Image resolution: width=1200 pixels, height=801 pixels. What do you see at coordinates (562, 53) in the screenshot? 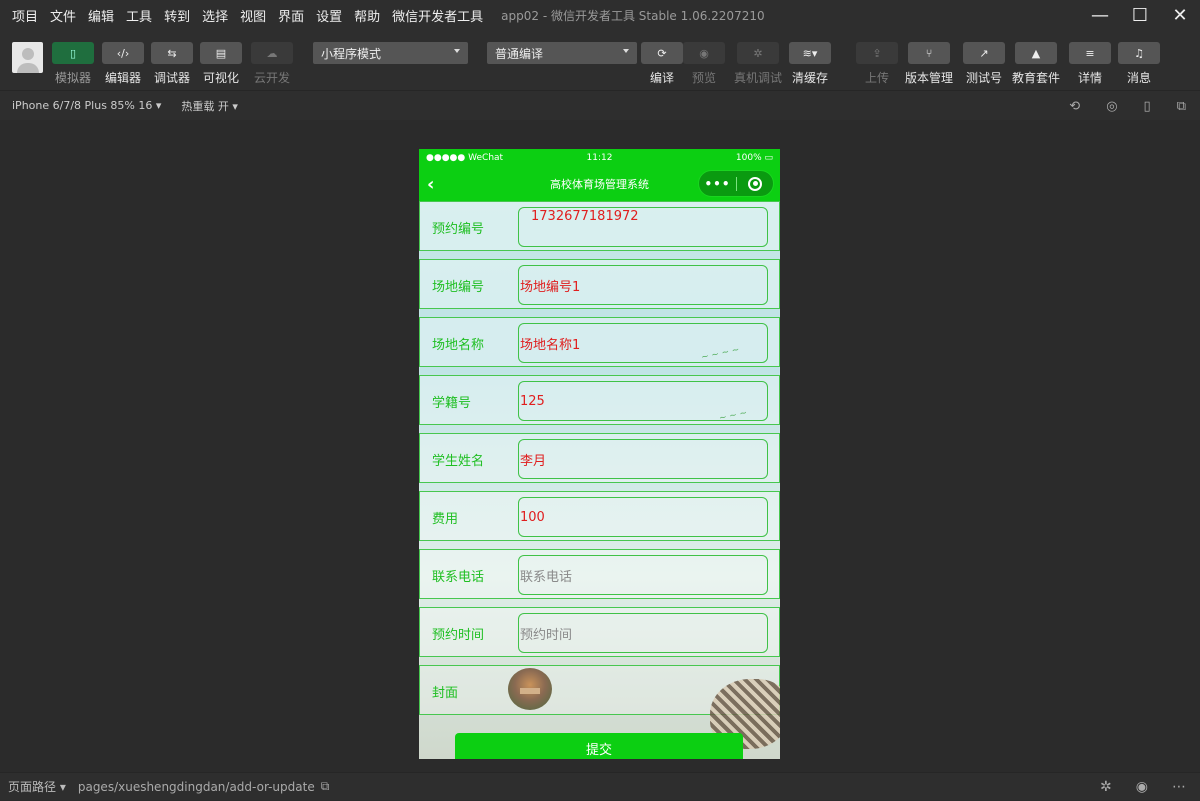
I see `compile-mode-select: 普通编译` at bounding box center [562, 53].